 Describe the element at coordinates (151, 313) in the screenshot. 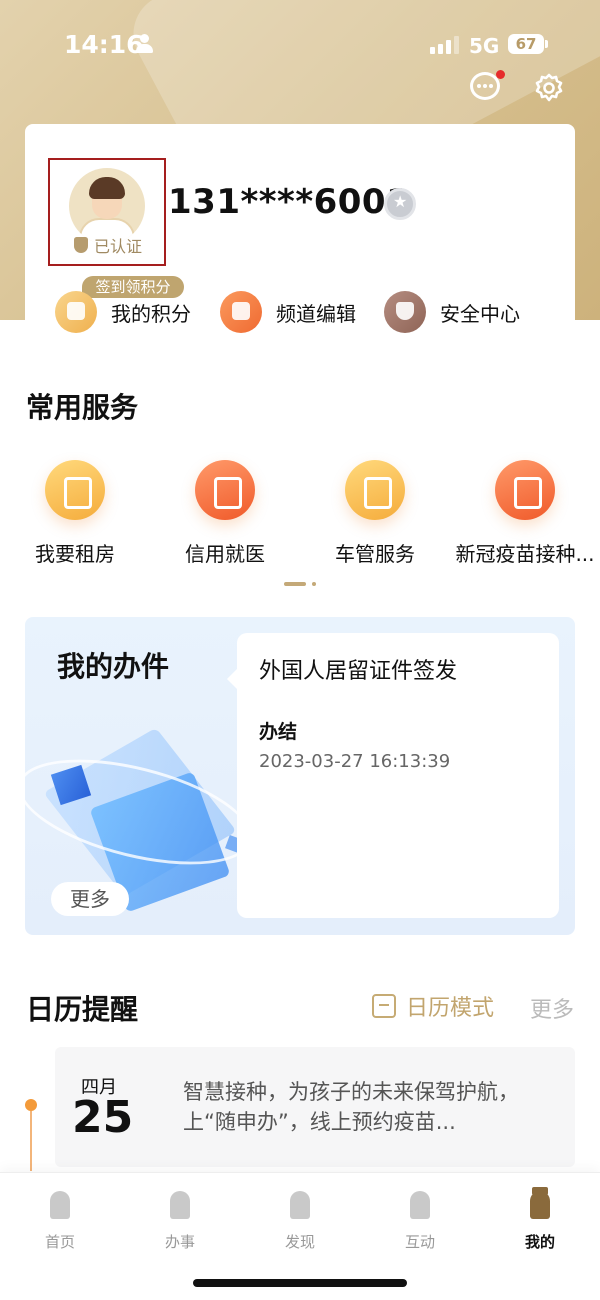

I see `quick-link-label: 我的积分` at that location.